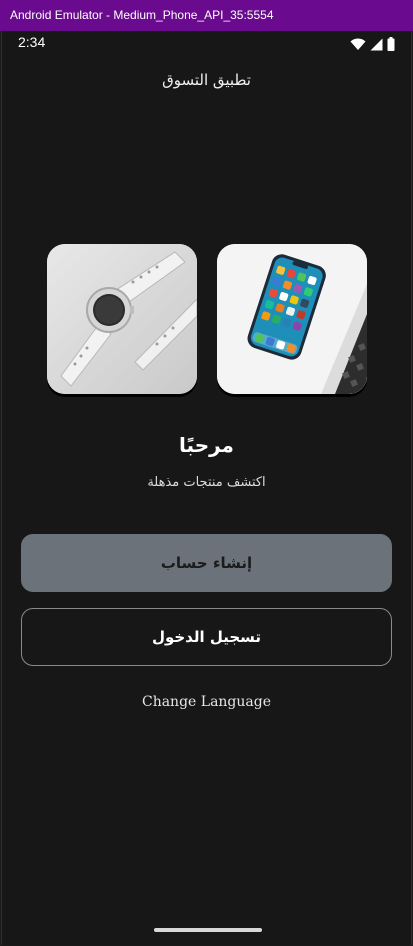 The height and width of the screenshot is (946, 413). I want to click on signal-icon, so click(376, 45).